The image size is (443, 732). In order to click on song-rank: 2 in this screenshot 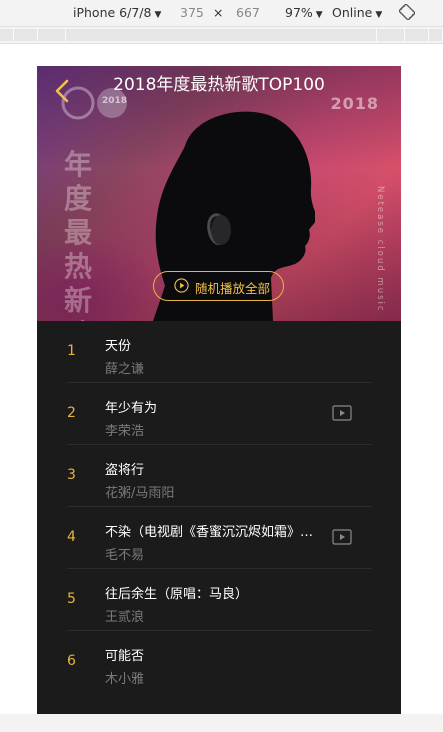, I will do `click(71, 413)`.